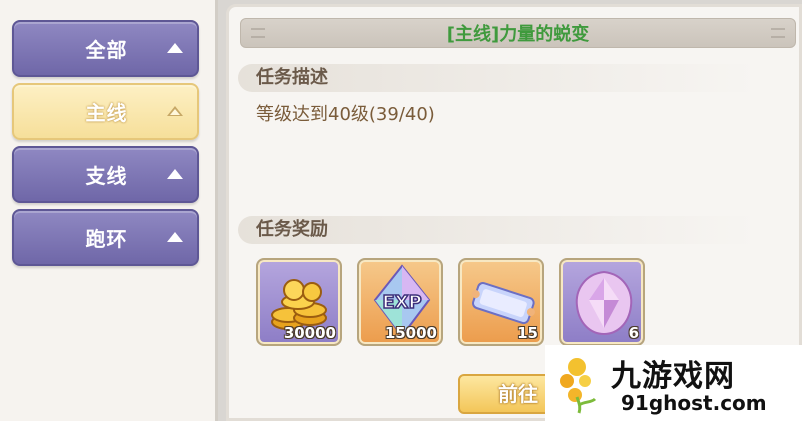 The image size is (802, 421). What do you see at coordinates (527, 333) in the screenshot?
I see `reward-count: 15` at bounding box center [527, 333].